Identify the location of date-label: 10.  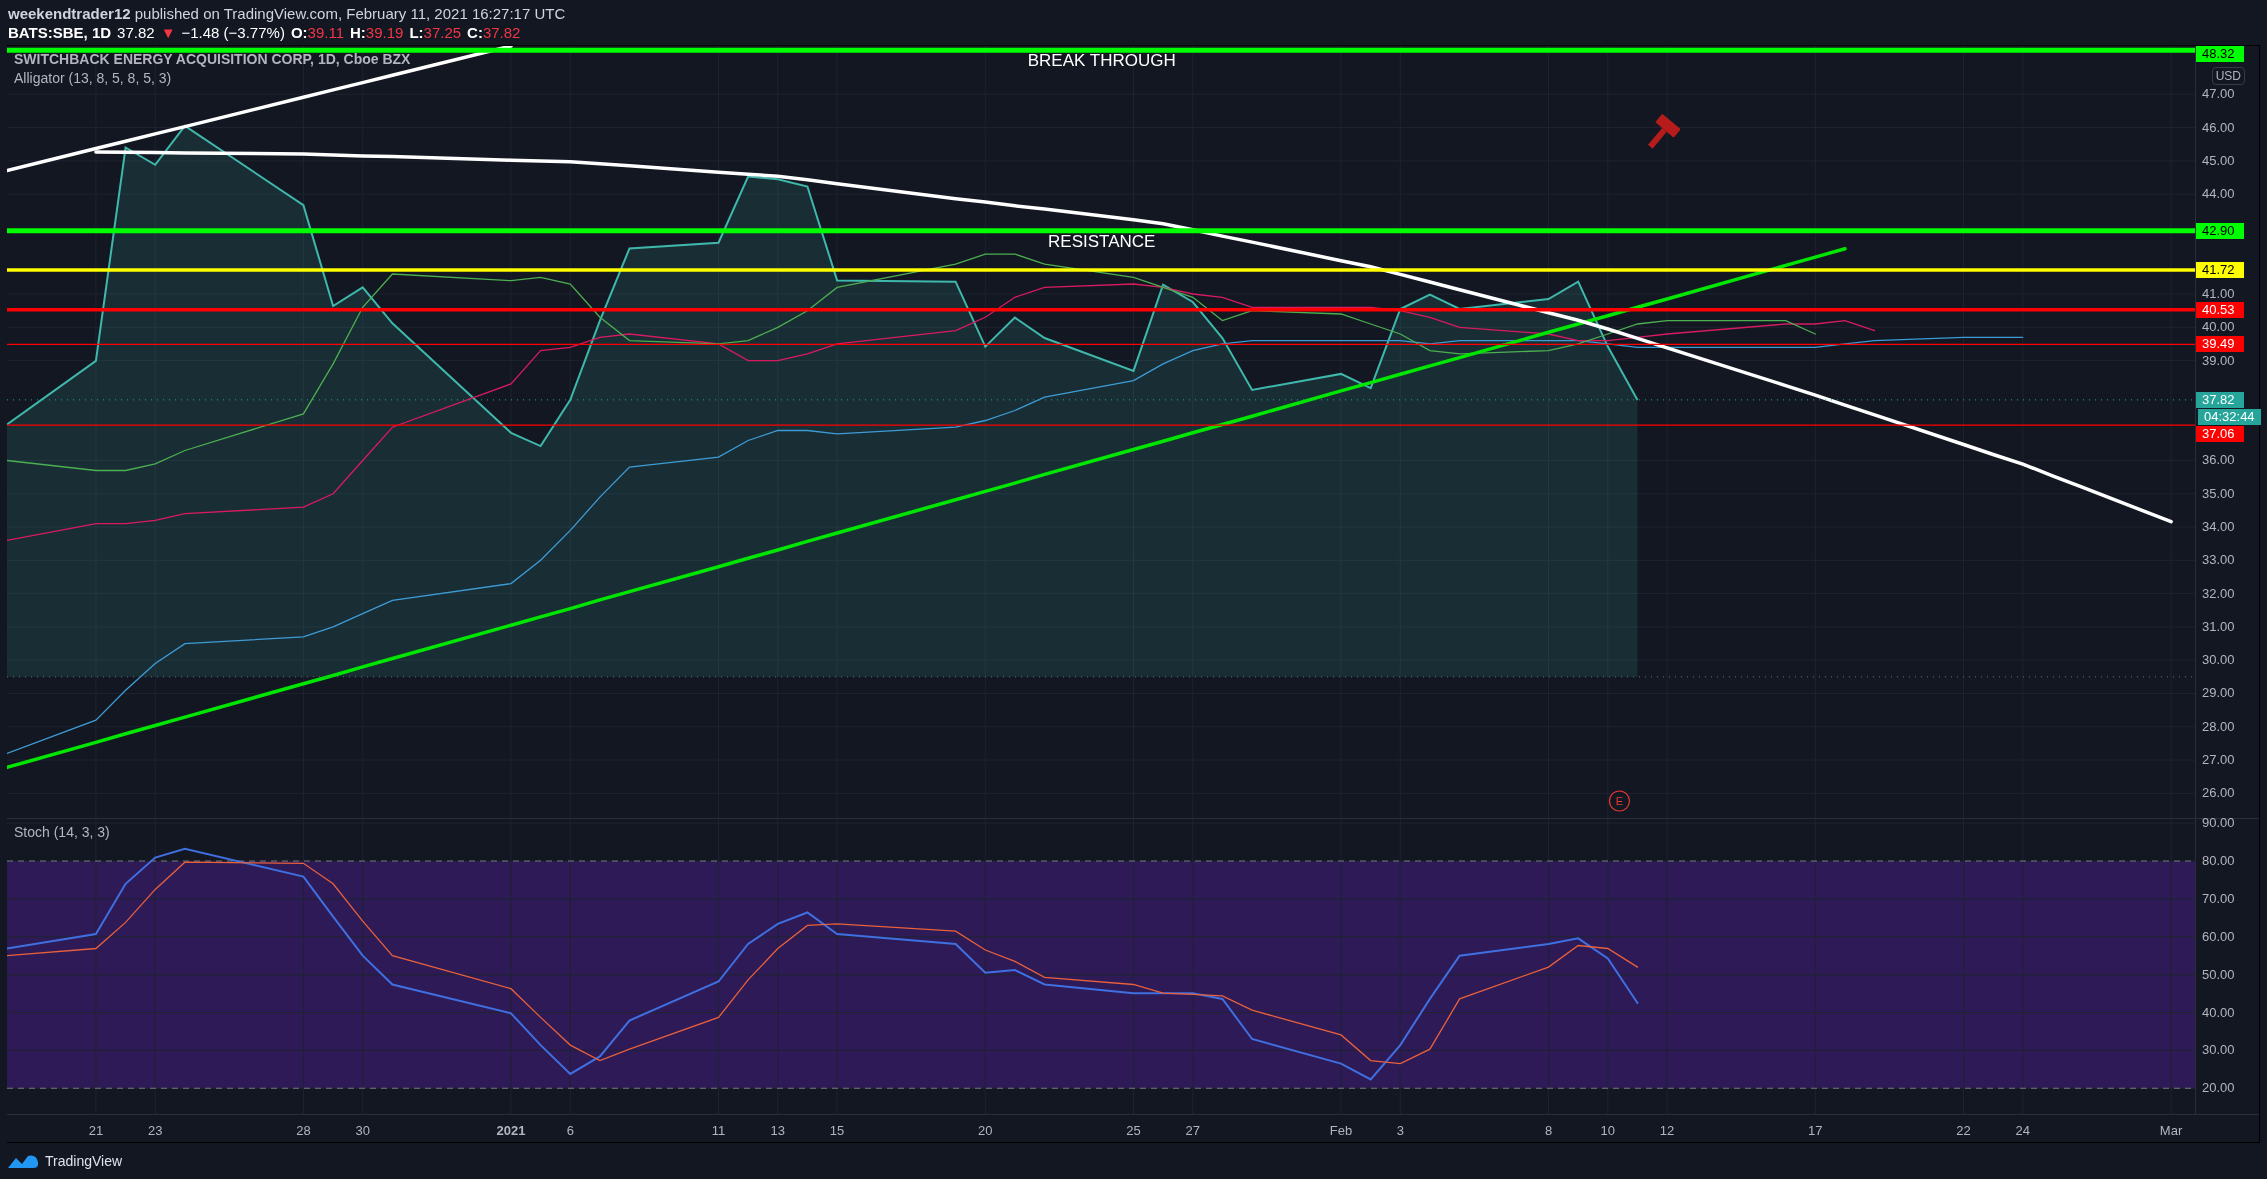
(1608, 1130).